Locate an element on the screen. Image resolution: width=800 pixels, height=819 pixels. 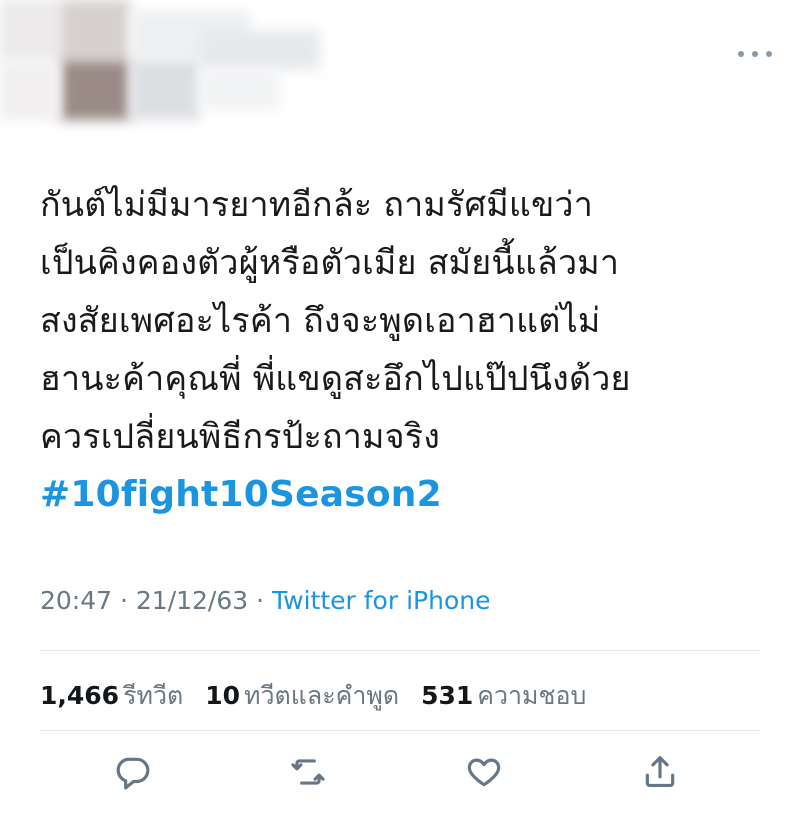
likes-count: 531 is located at coordinates (447, 695).